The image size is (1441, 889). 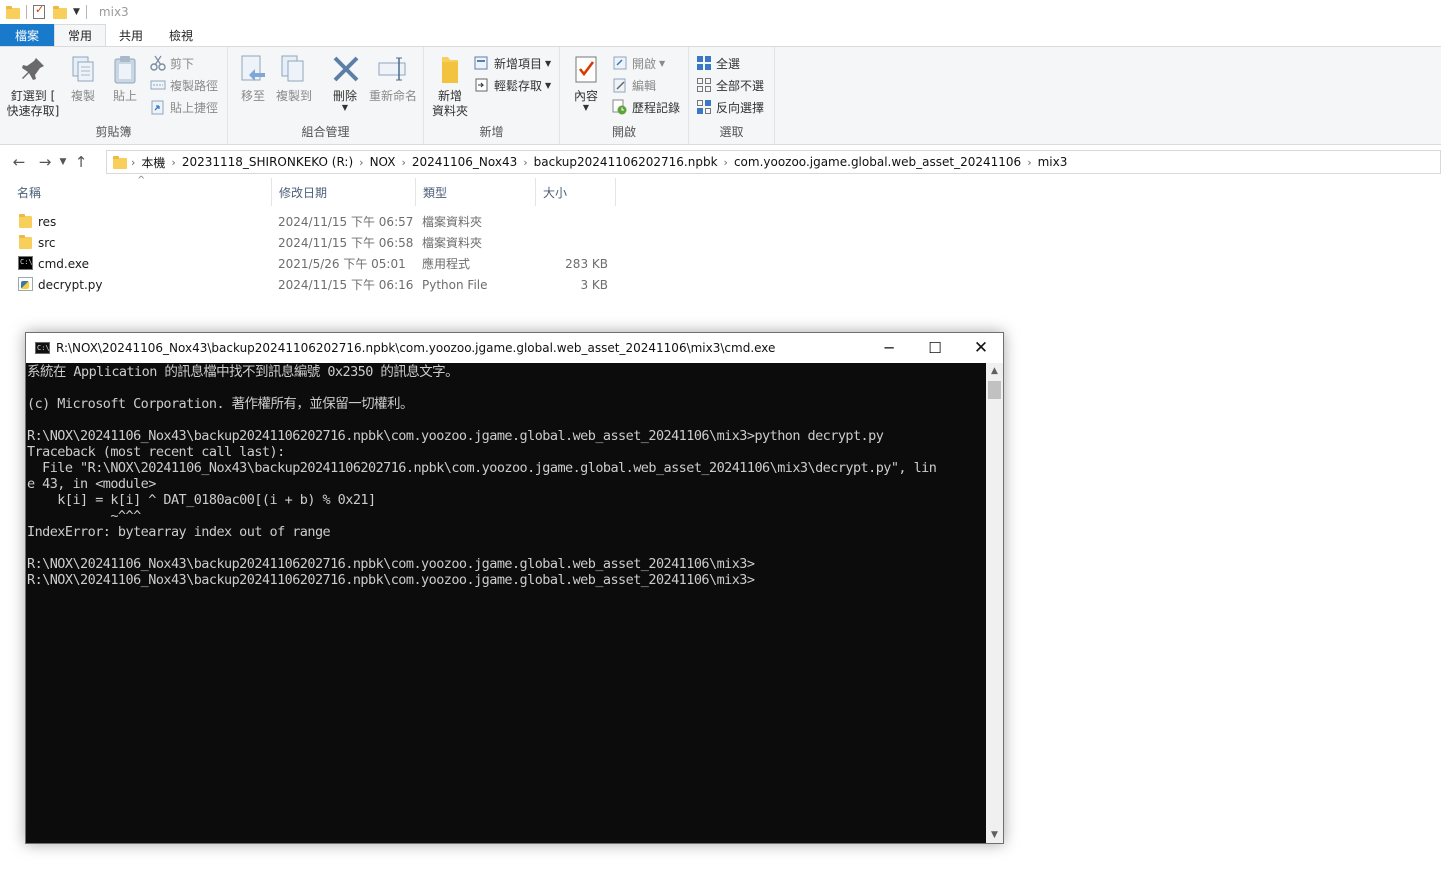 I want to click on customize-toolbar-chevron-icon: ▼, so click(x=76, y=12).